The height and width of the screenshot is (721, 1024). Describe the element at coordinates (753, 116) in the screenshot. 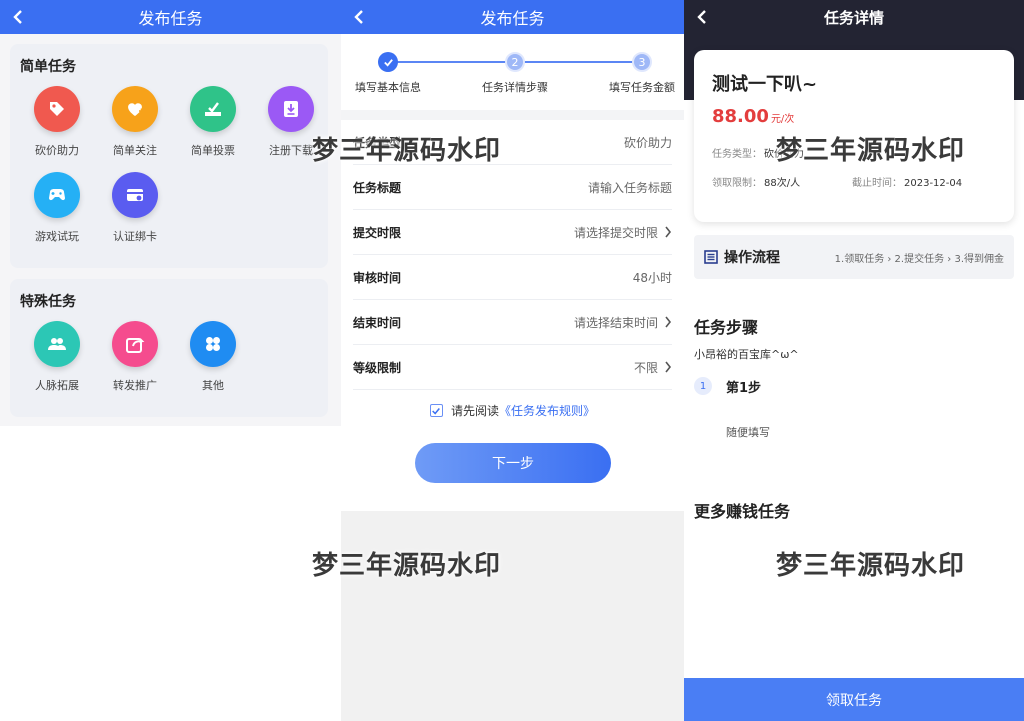

I see `task-price: 88.00 元/次` at that location.